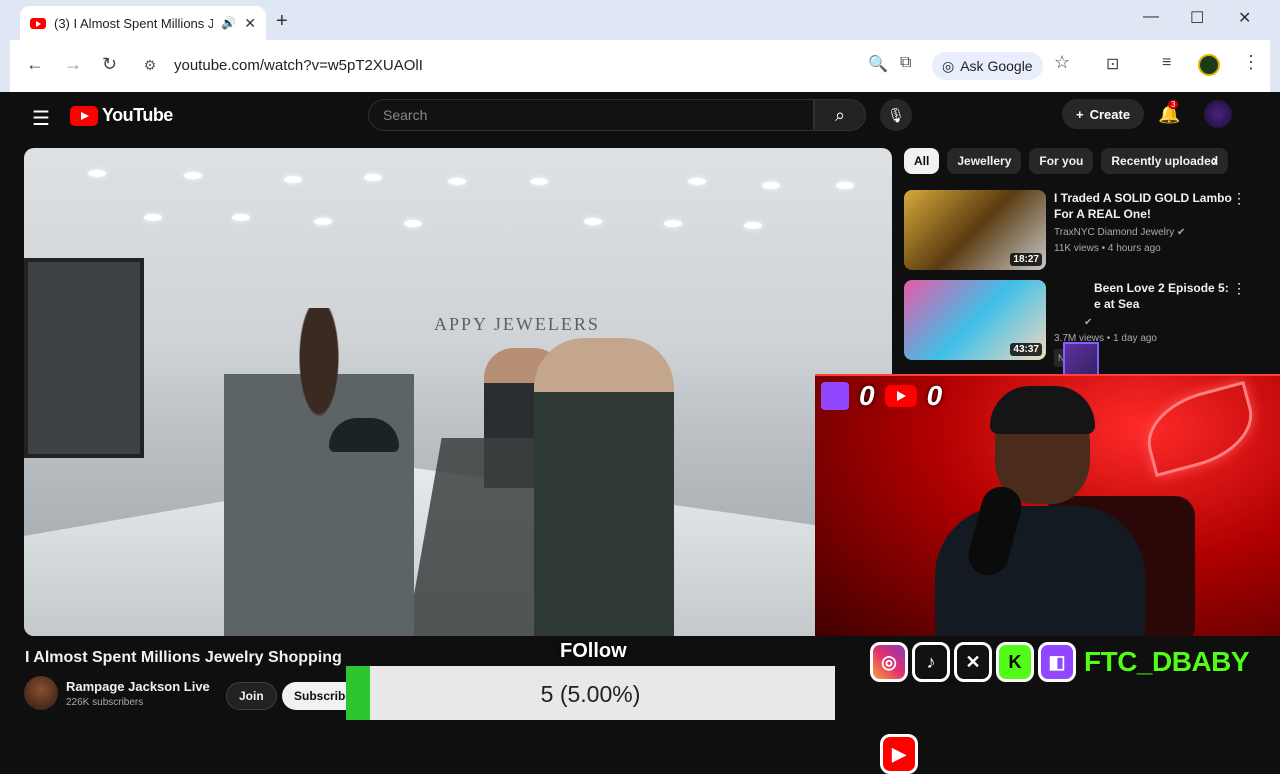 This screenshot has height=774, width=1280. Describe the element at coordinates (1143, 198) in the screenshot. I see `rec-title-line1: I Traded A SOLID GOLD Lambo` at that location.